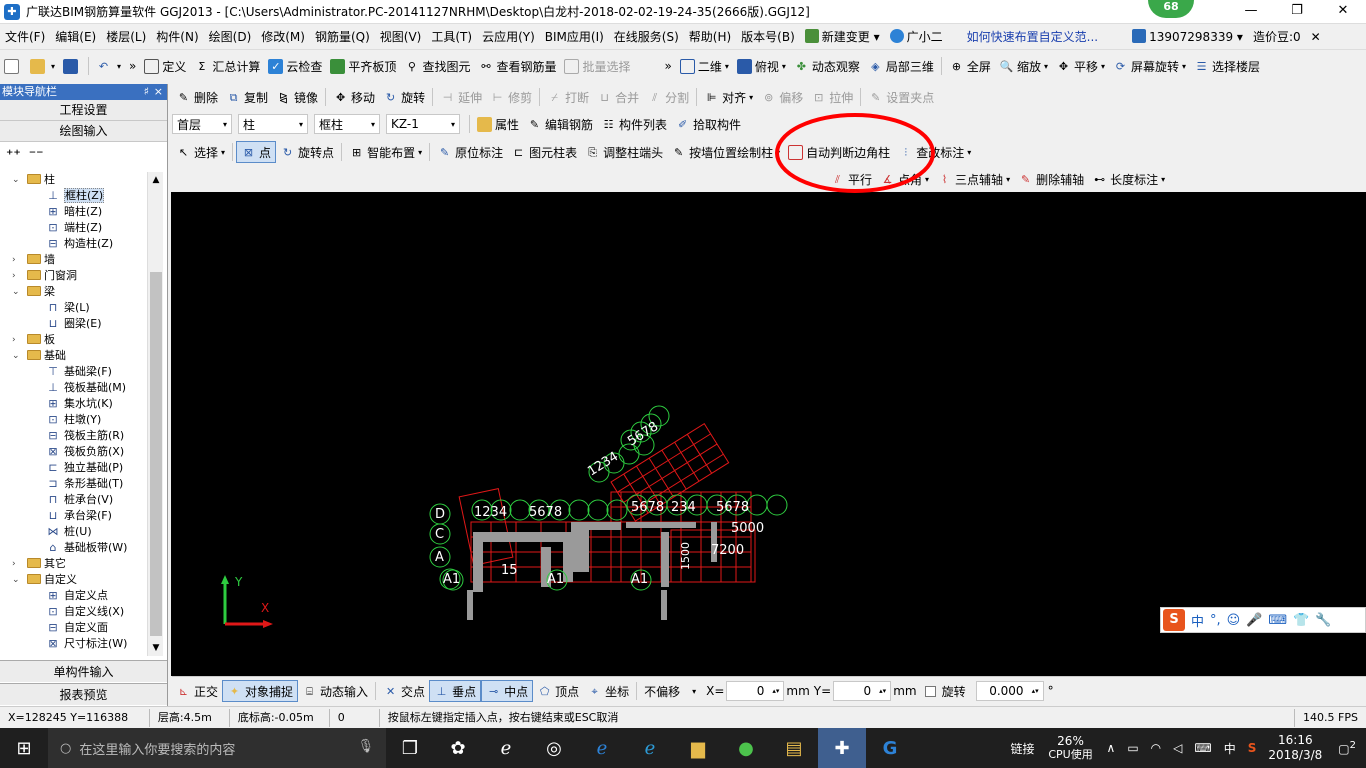  Describe the element at coordinates (1215, 620) in the screenshot. I see `ime-punctuation-icon: °,` at that location.